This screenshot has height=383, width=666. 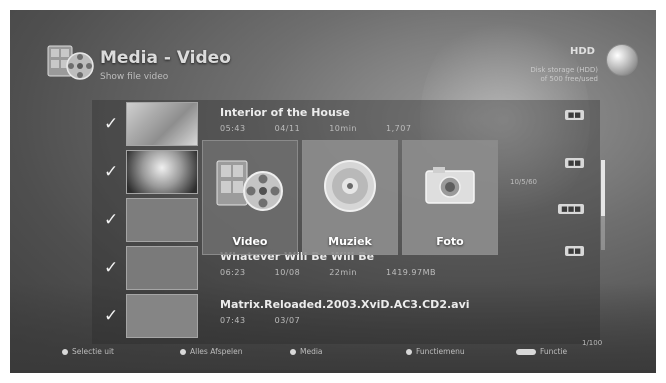 I want to click on footer-hint-functie: Functie, so click(x=541, y=351).